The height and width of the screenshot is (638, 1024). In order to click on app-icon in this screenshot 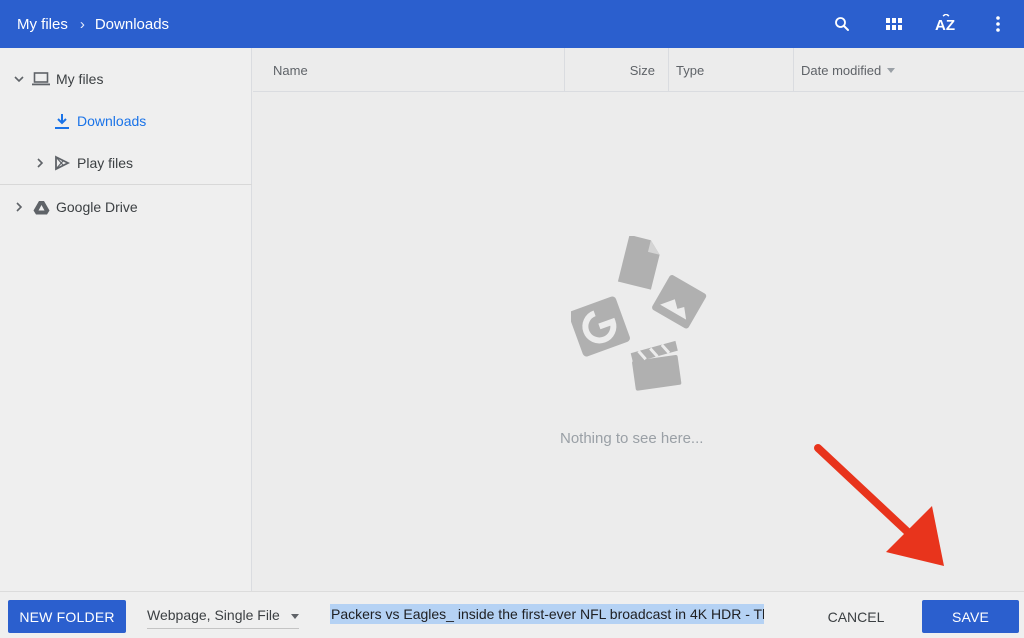, I will do `click(600, 326)`.